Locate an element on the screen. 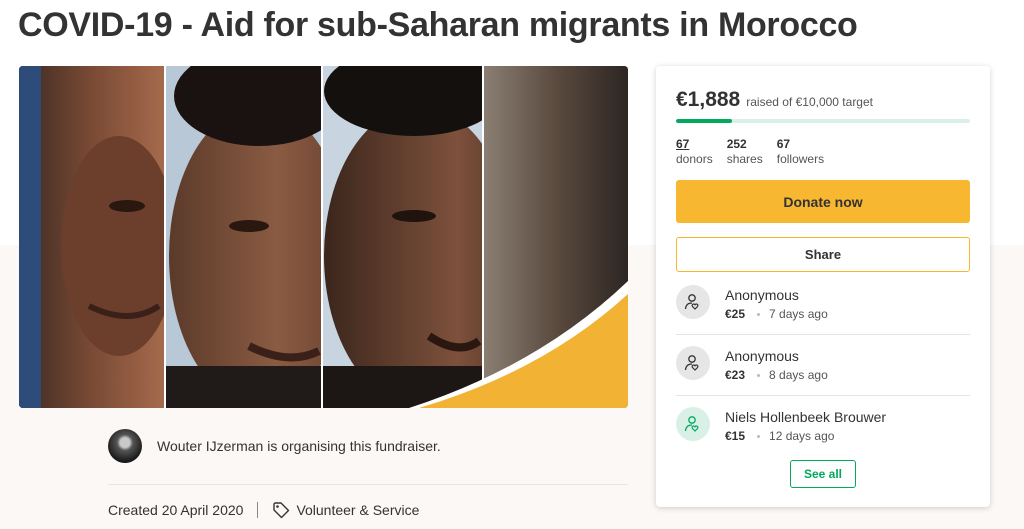  stat-donors-value: 67 is located at coordinates (683, 144).